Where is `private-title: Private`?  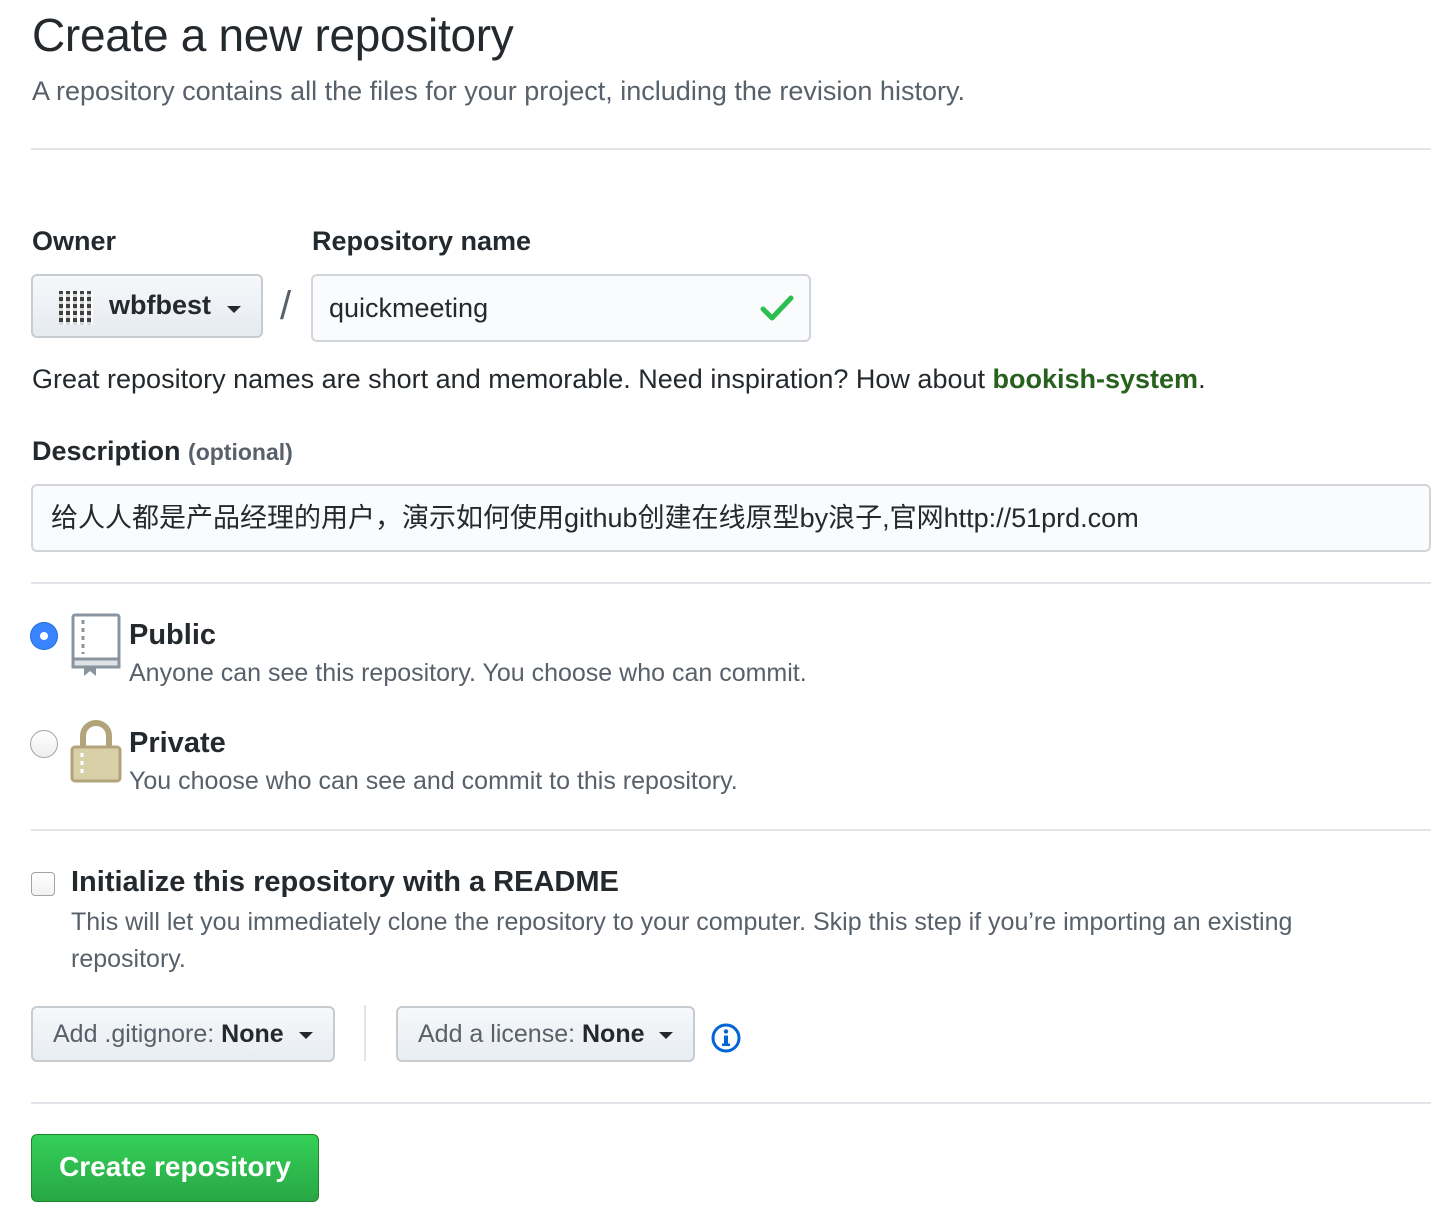
private-title: Private is located at coordinates (177, 743).